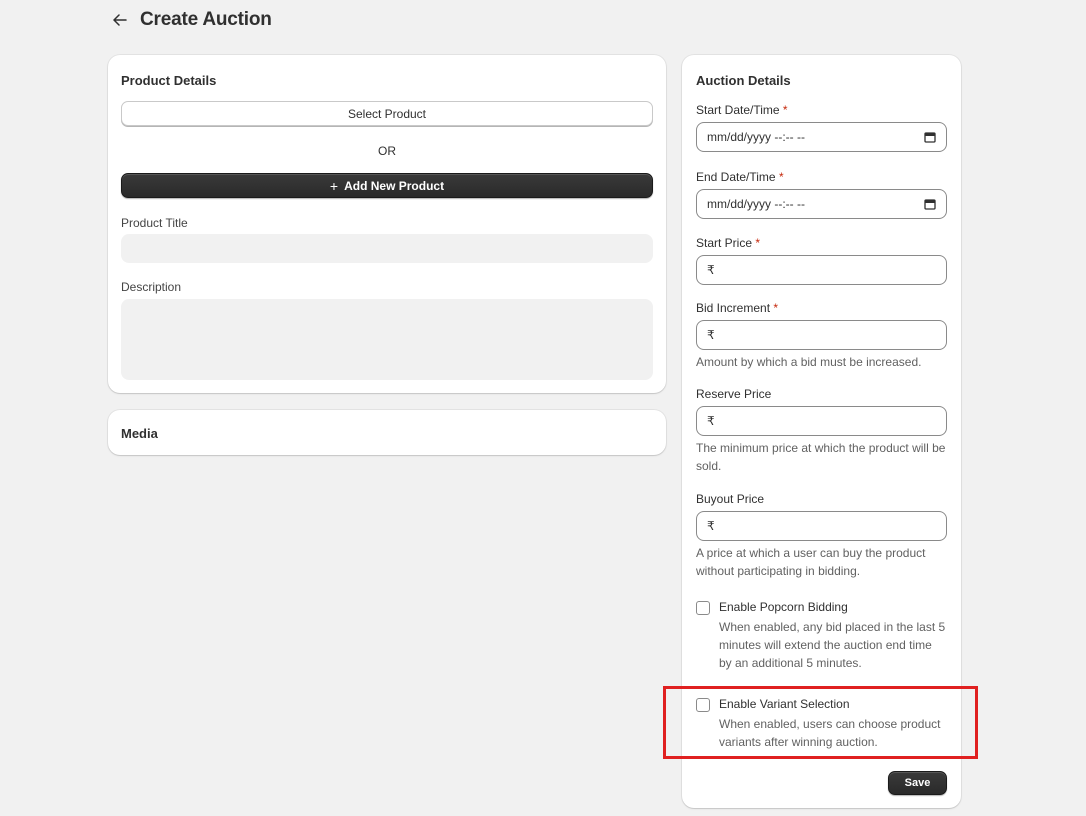 Image resolution: width=1086 pixels, height=816 pixels. What do you see at coordinates (169, 80) in the screenshot?
I see `product-details-title: Product Details` at bounding box center [169, 80].